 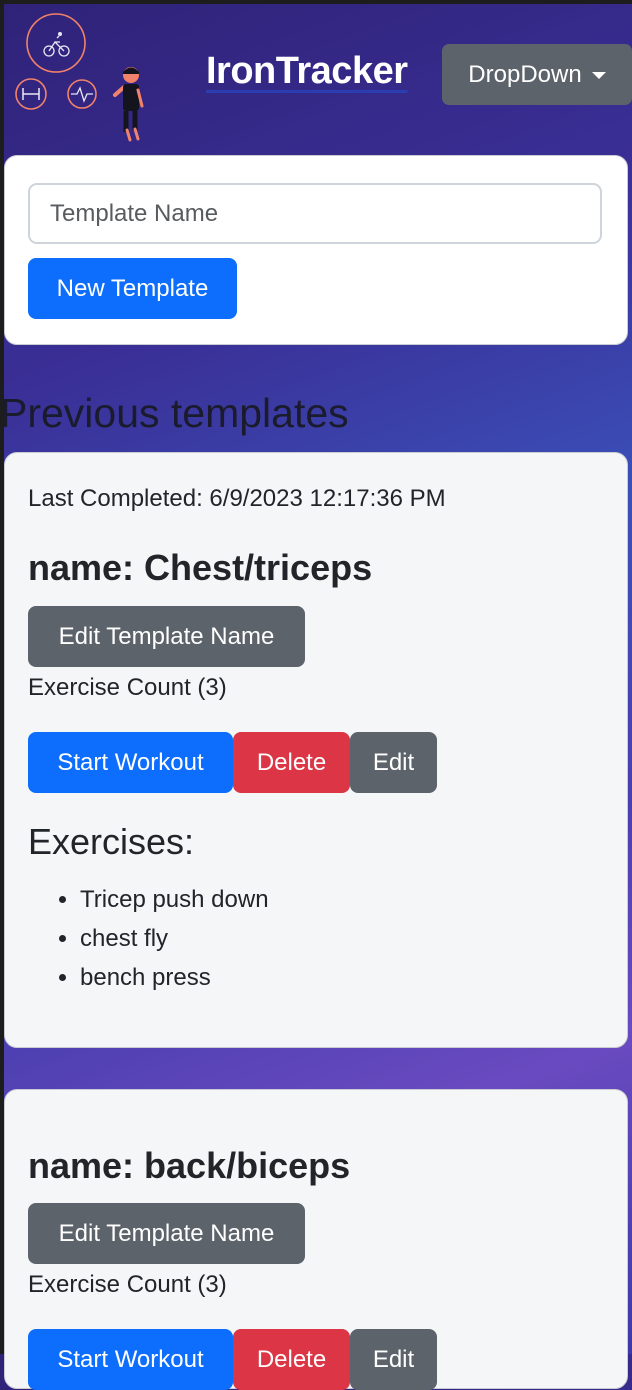 What do you see at coordinates (174, 904) in the screenshot?
I see `list-item: Tricep push down` at bounding box center [174, 904].